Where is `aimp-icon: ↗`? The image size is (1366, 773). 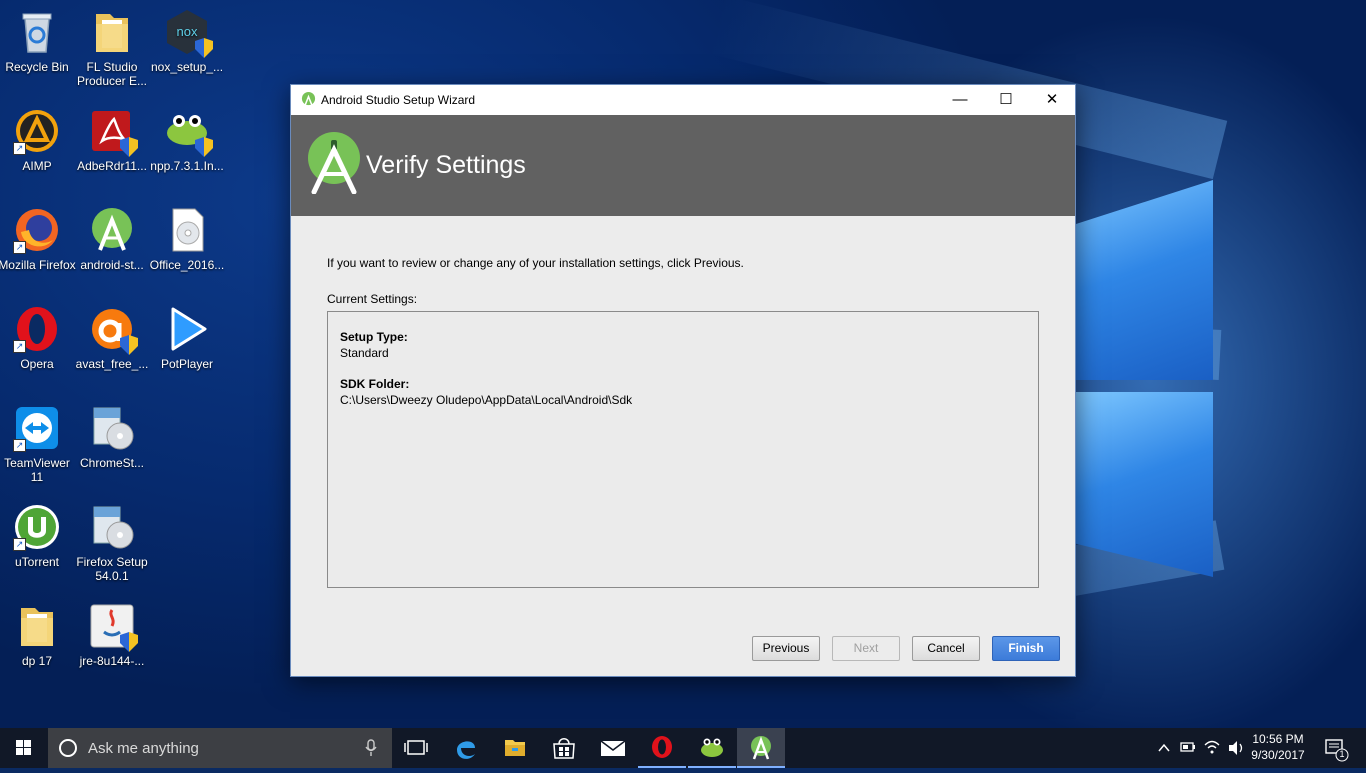 aimp-icon: ↗ is located at coordinates (37, 131).